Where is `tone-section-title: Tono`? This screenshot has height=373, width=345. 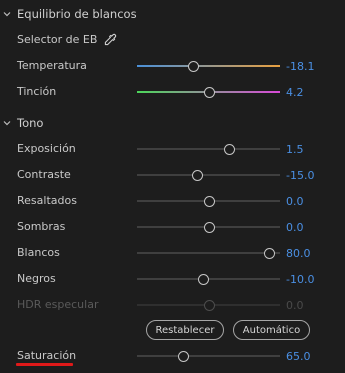
tone-section-title: Tono is located at coordinates (30, 123).